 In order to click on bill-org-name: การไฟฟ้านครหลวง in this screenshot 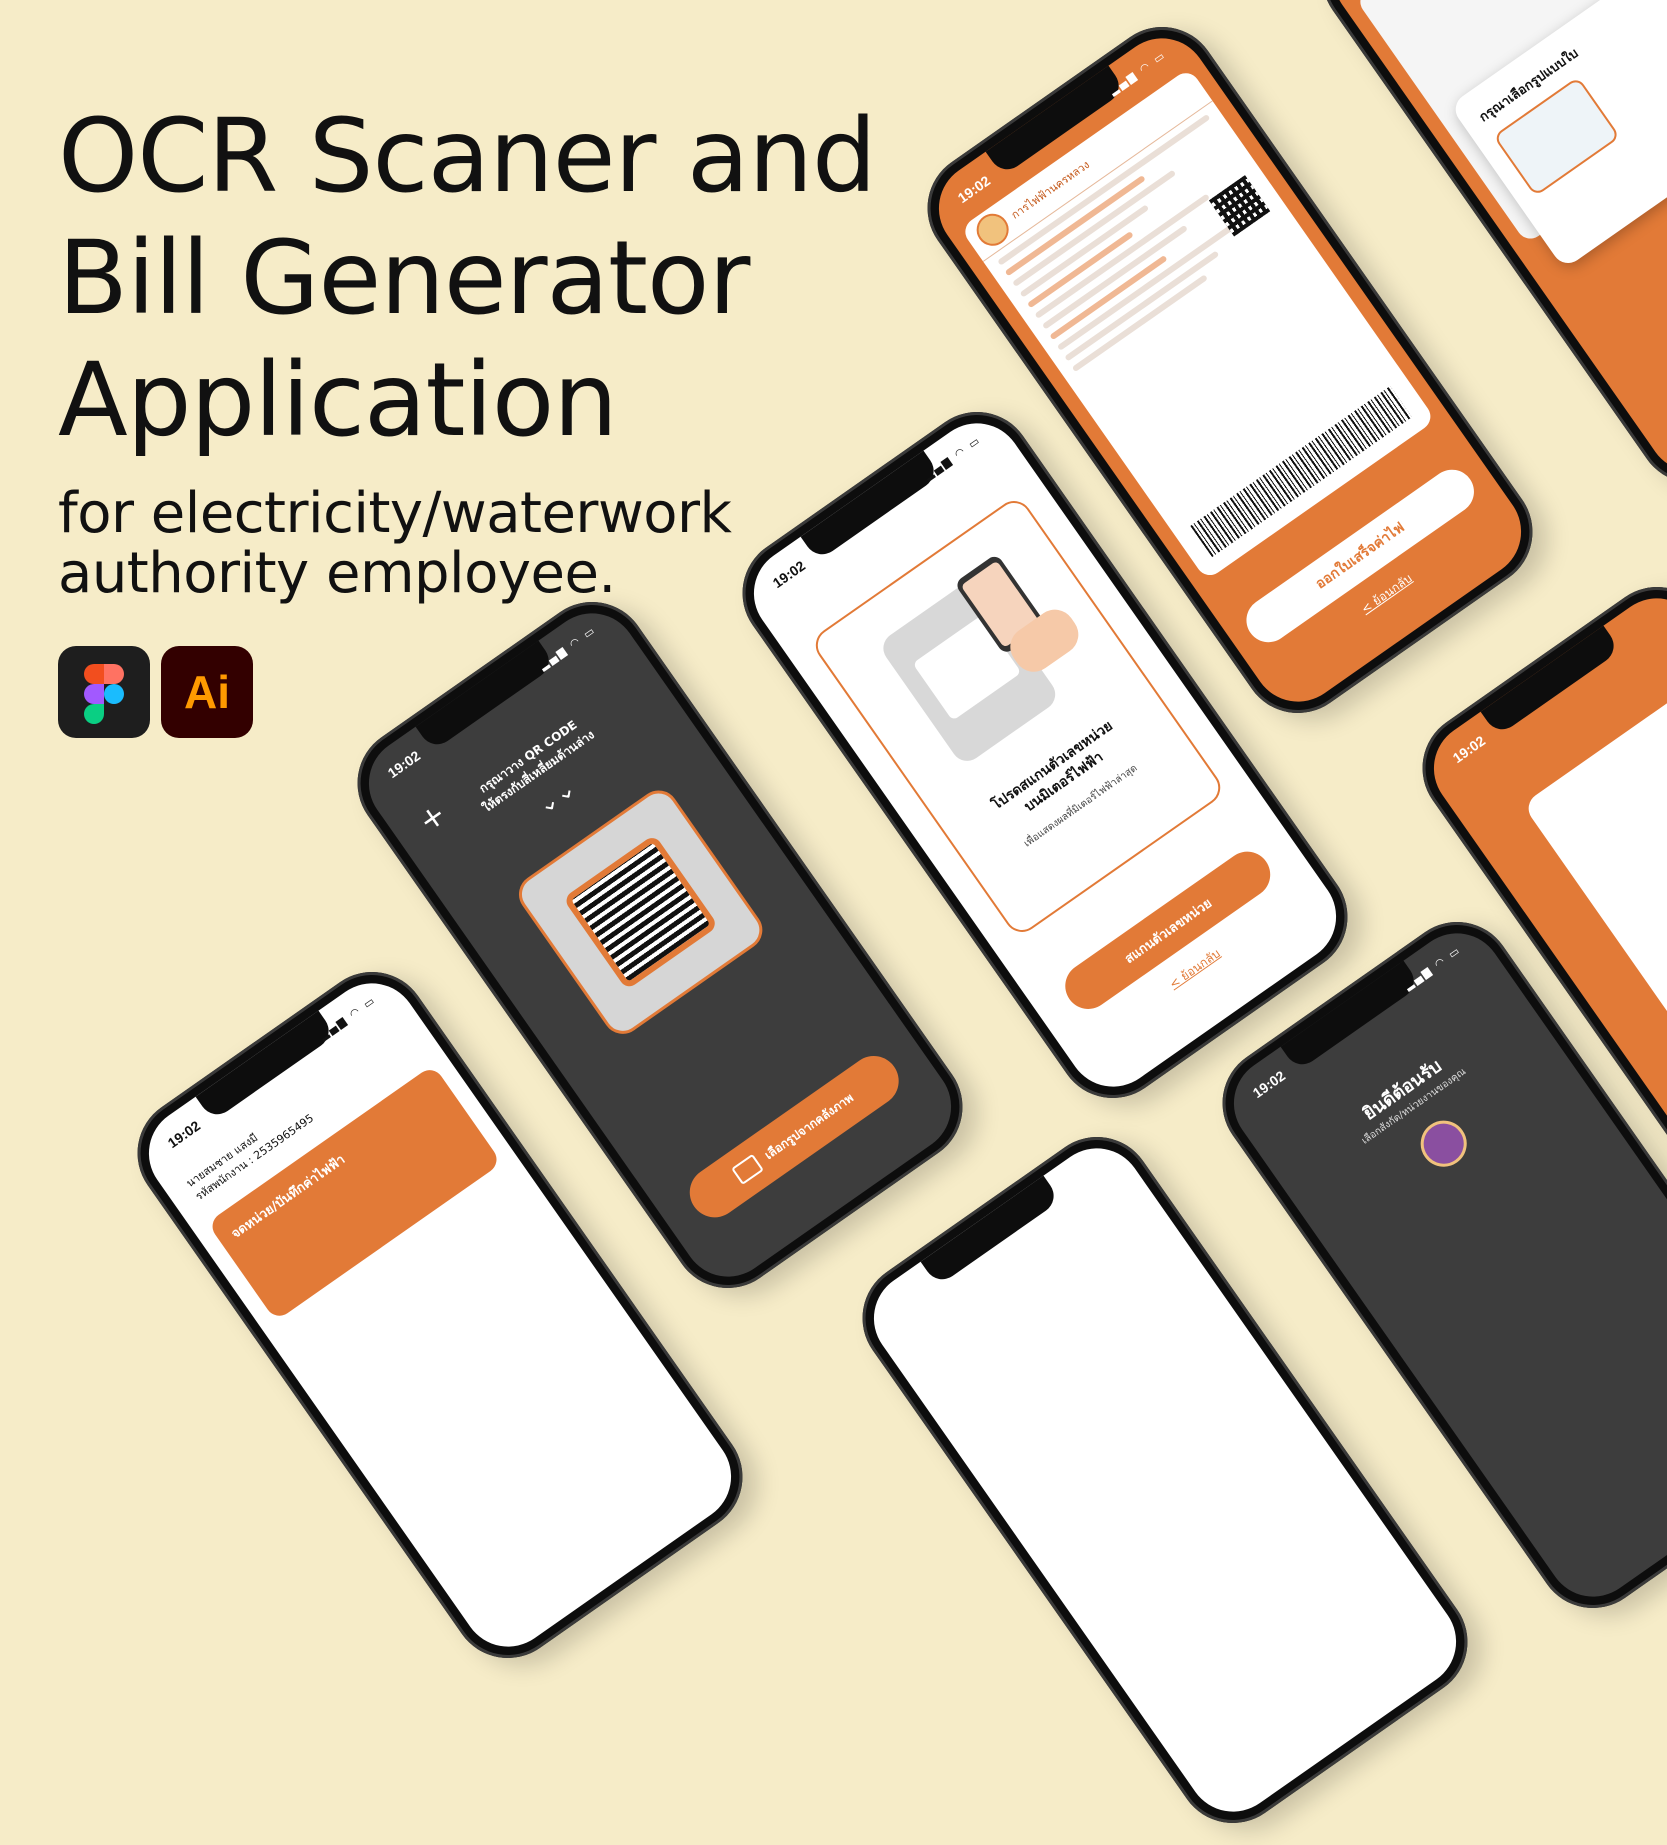, I will do `click(1050, 190)`.